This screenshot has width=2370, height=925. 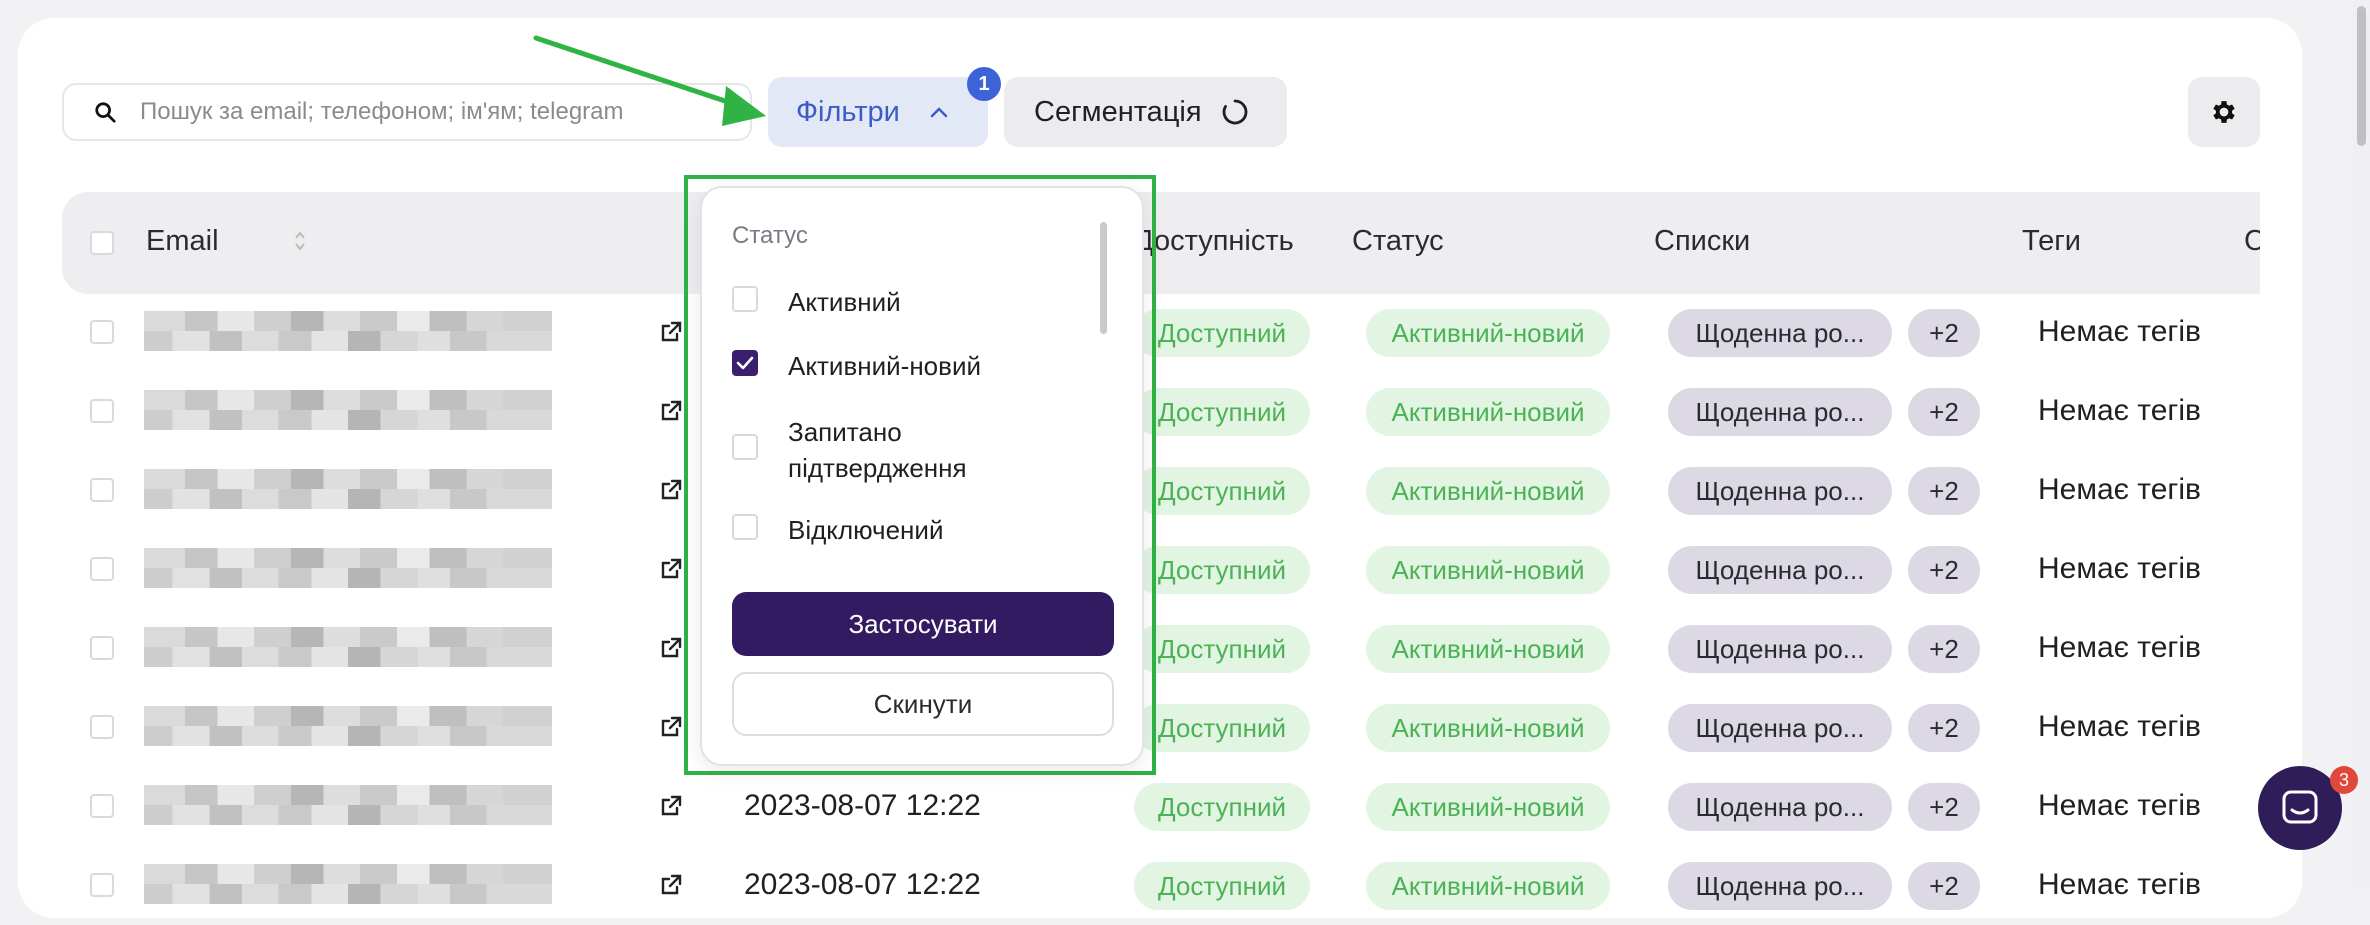 What do you see at coordinates (182, 241) in the screenshot?
I see `column-header-email: Email` at bounding box center [182, 241].